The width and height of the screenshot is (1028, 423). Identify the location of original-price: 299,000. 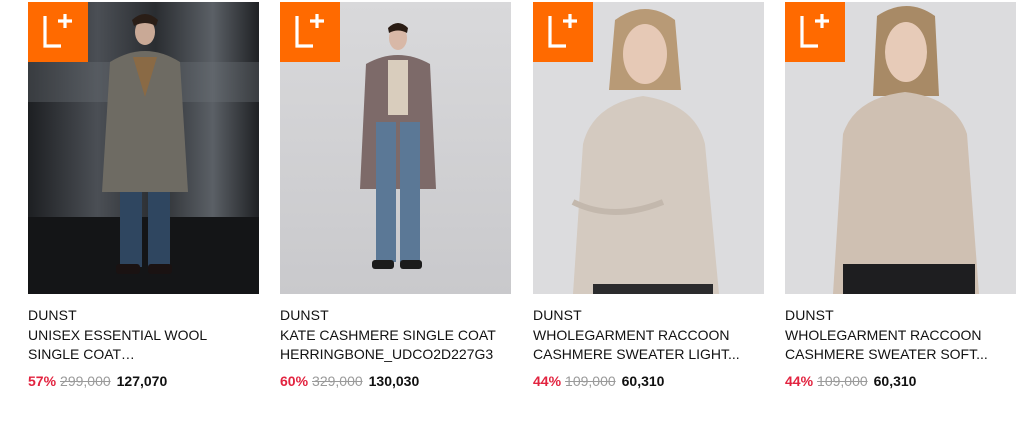
(85, 381).